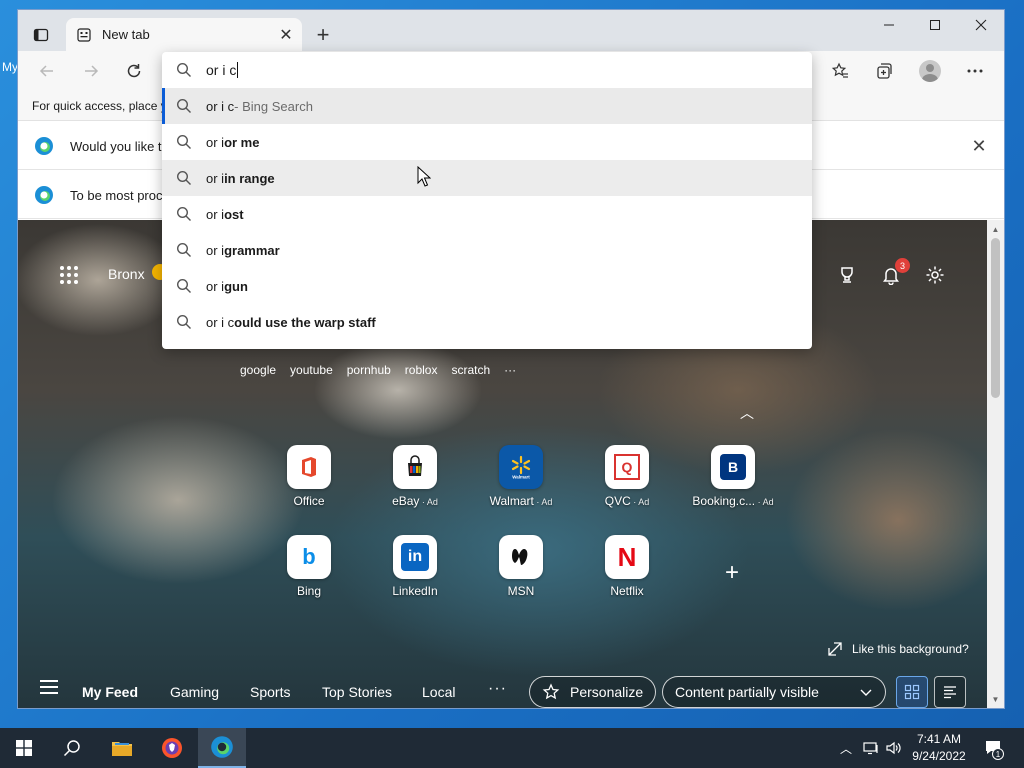 Image resolution: width=1024 pixels, height=768 pixels. What do you see at coordinates (369, 370) in the screenshot?
I see `quick-search-link: pornhub` at bounding box center [369, 370].